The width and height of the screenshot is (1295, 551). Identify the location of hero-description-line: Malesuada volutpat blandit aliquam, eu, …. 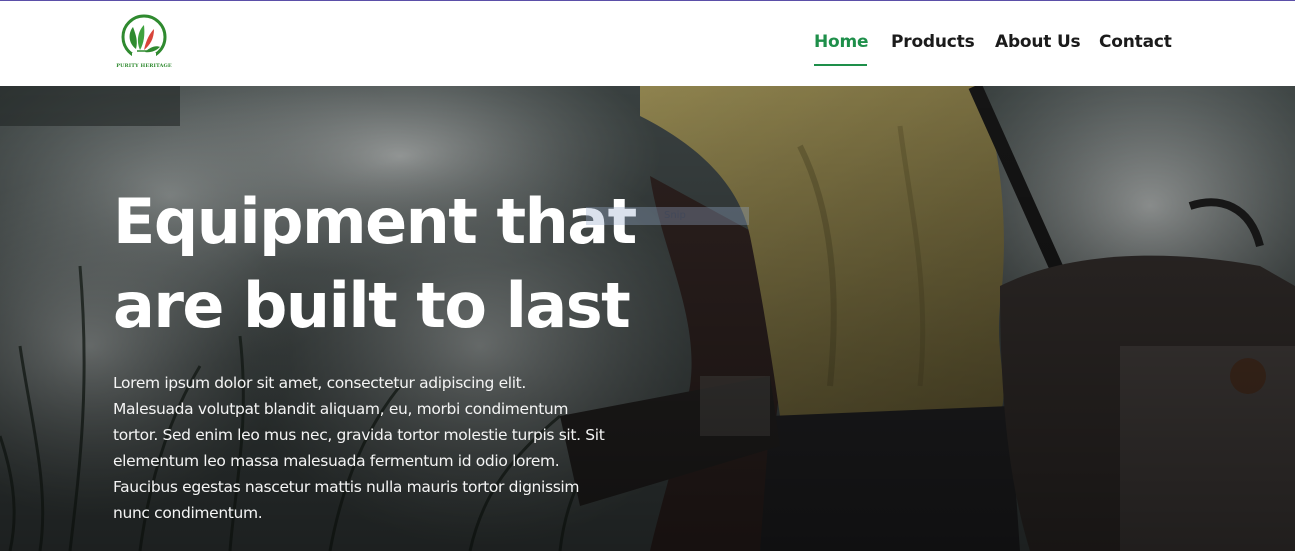
(341, 409).